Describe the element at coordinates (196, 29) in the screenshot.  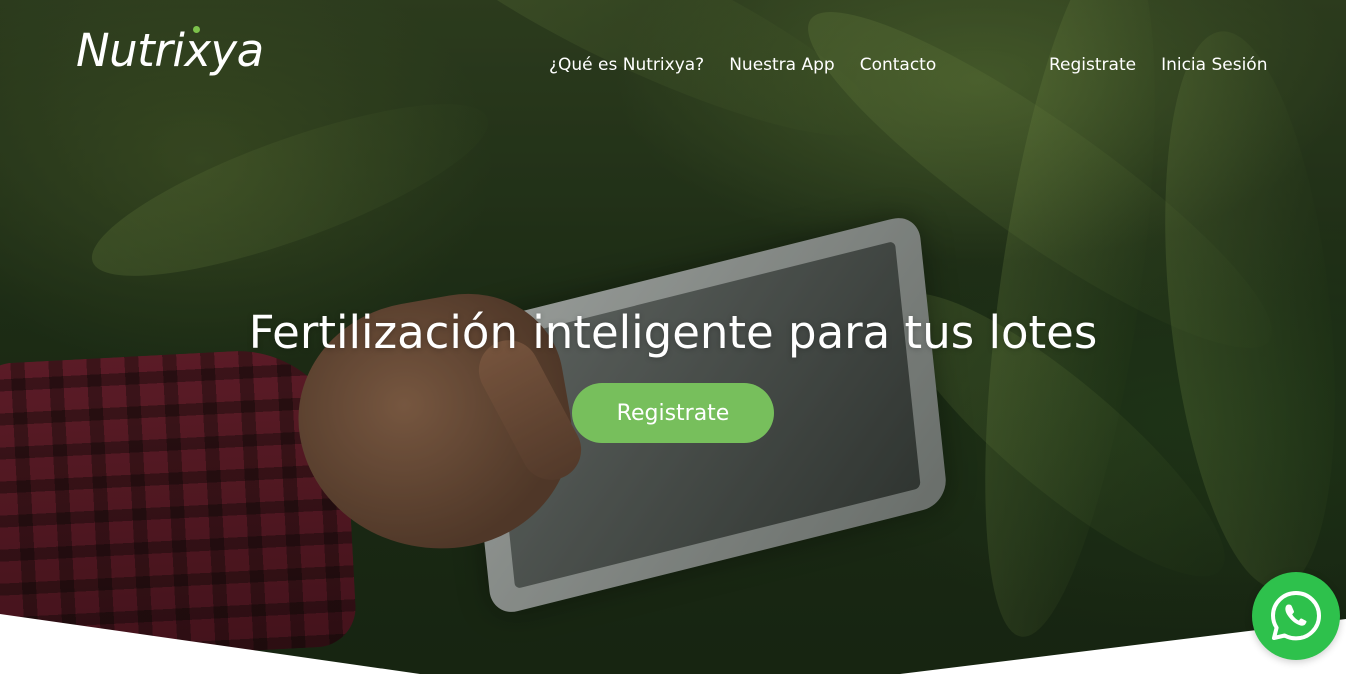
I see `logo-dot-icon` at that location.